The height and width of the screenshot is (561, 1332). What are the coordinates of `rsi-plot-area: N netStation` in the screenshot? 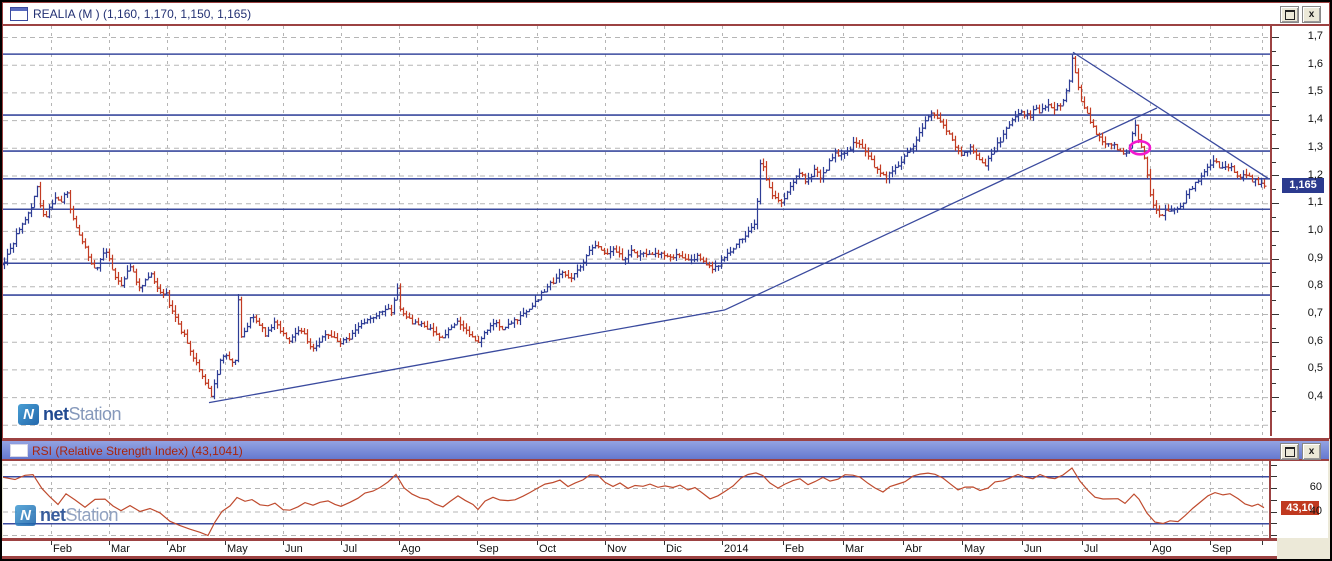 It's located at (637, 499).